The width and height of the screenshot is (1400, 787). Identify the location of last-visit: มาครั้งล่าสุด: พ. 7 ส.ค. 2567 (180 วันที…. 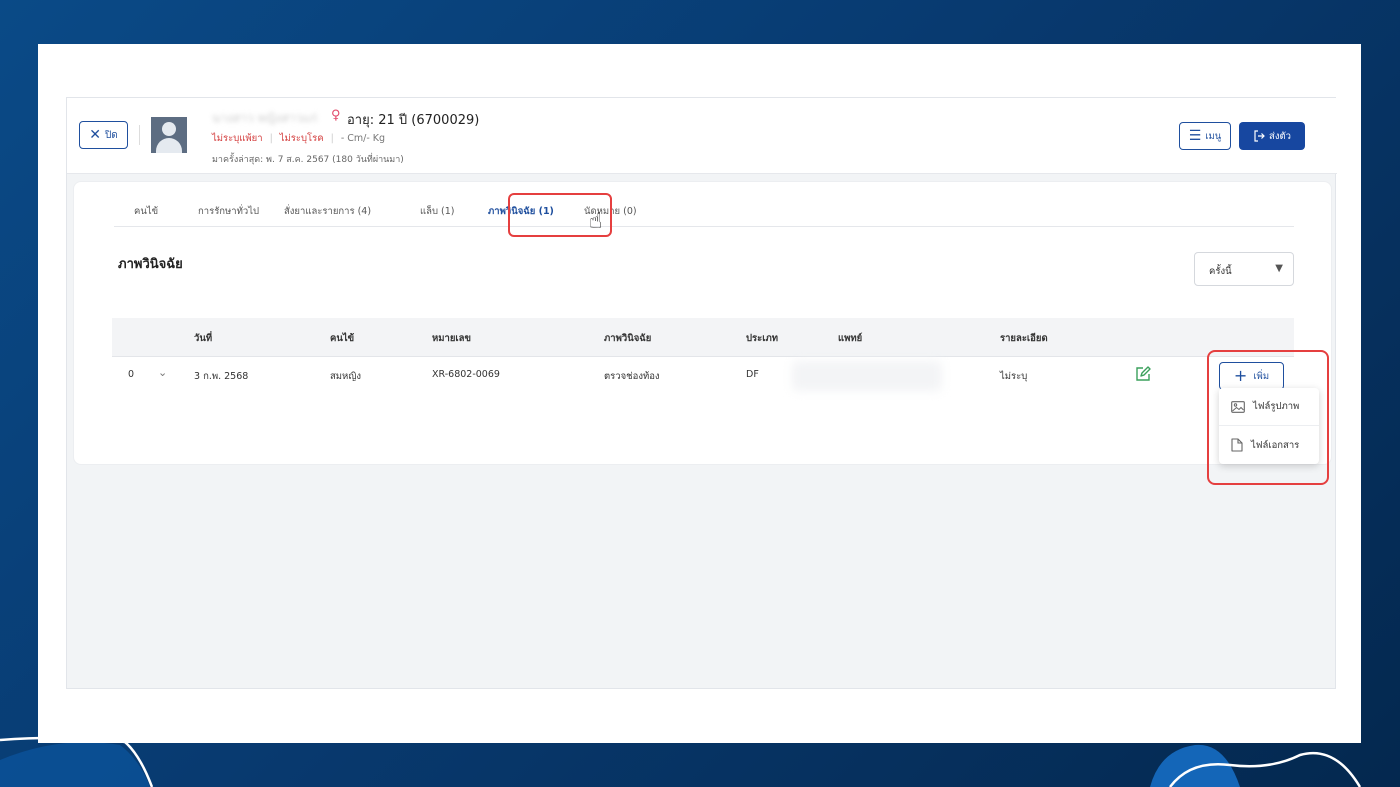
(308, 160).